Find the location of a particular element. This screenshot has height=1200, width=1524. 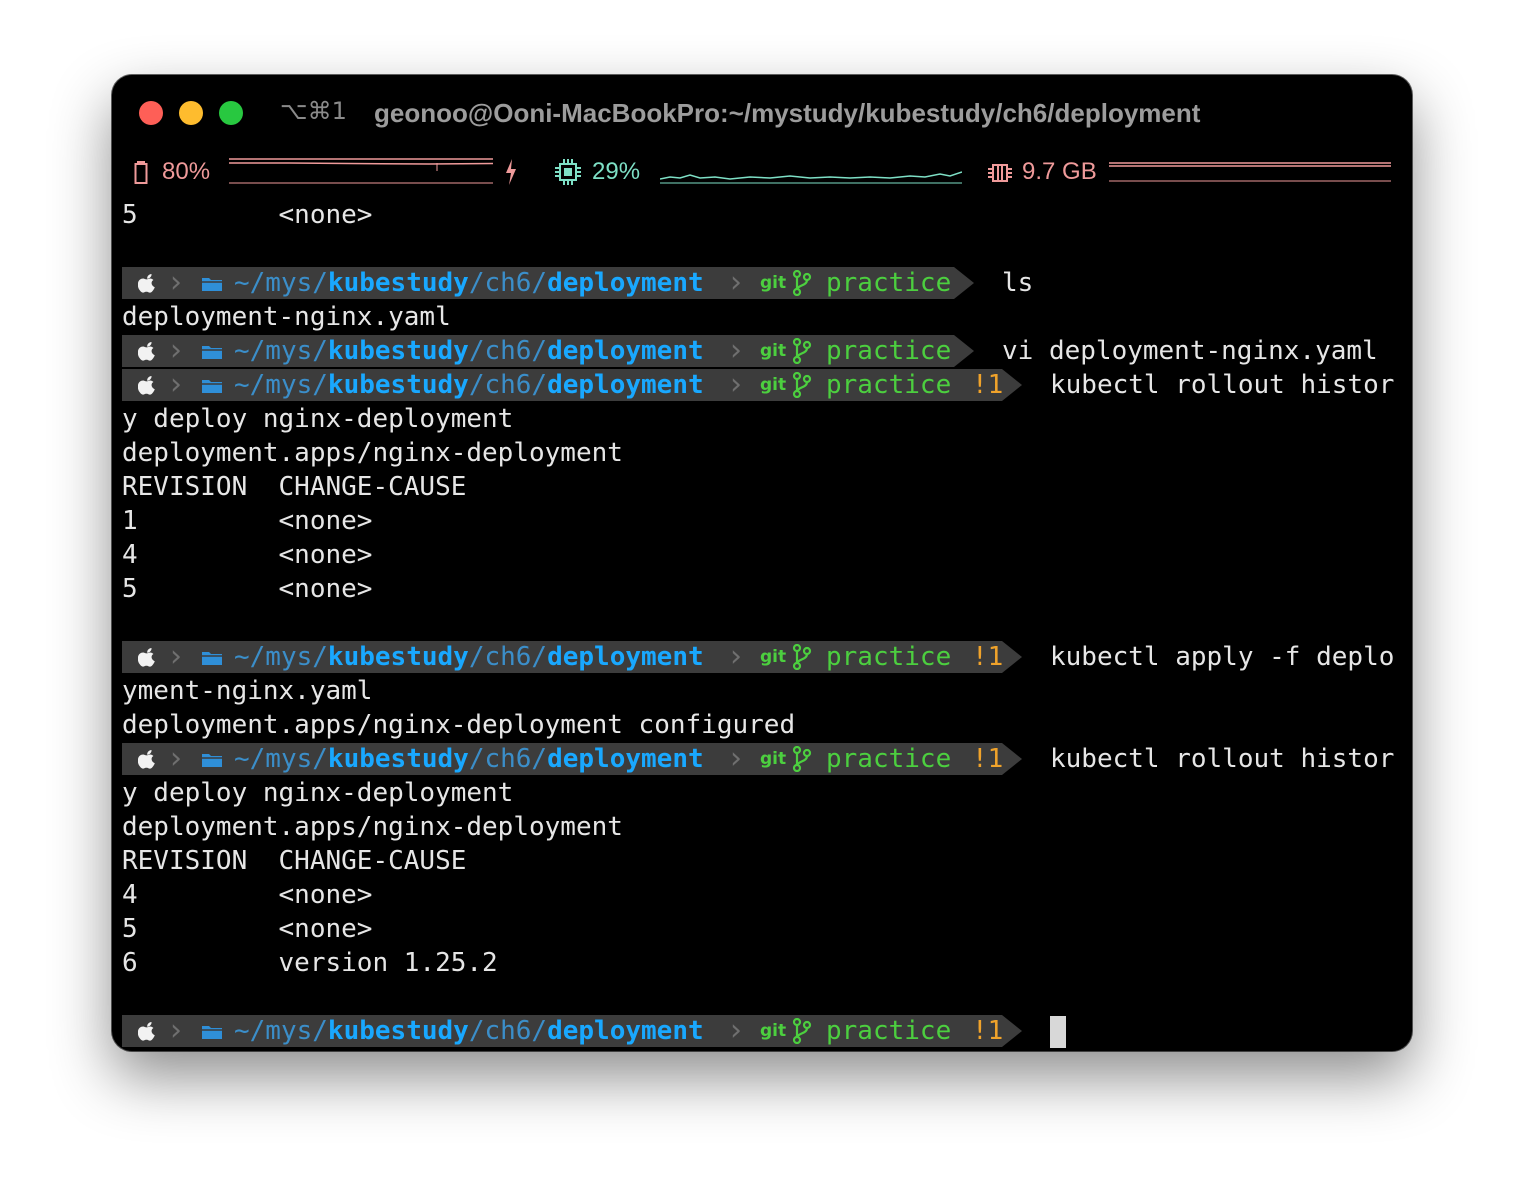

memory-usage: 9.7 GB is located at coordinates (1059, 171).